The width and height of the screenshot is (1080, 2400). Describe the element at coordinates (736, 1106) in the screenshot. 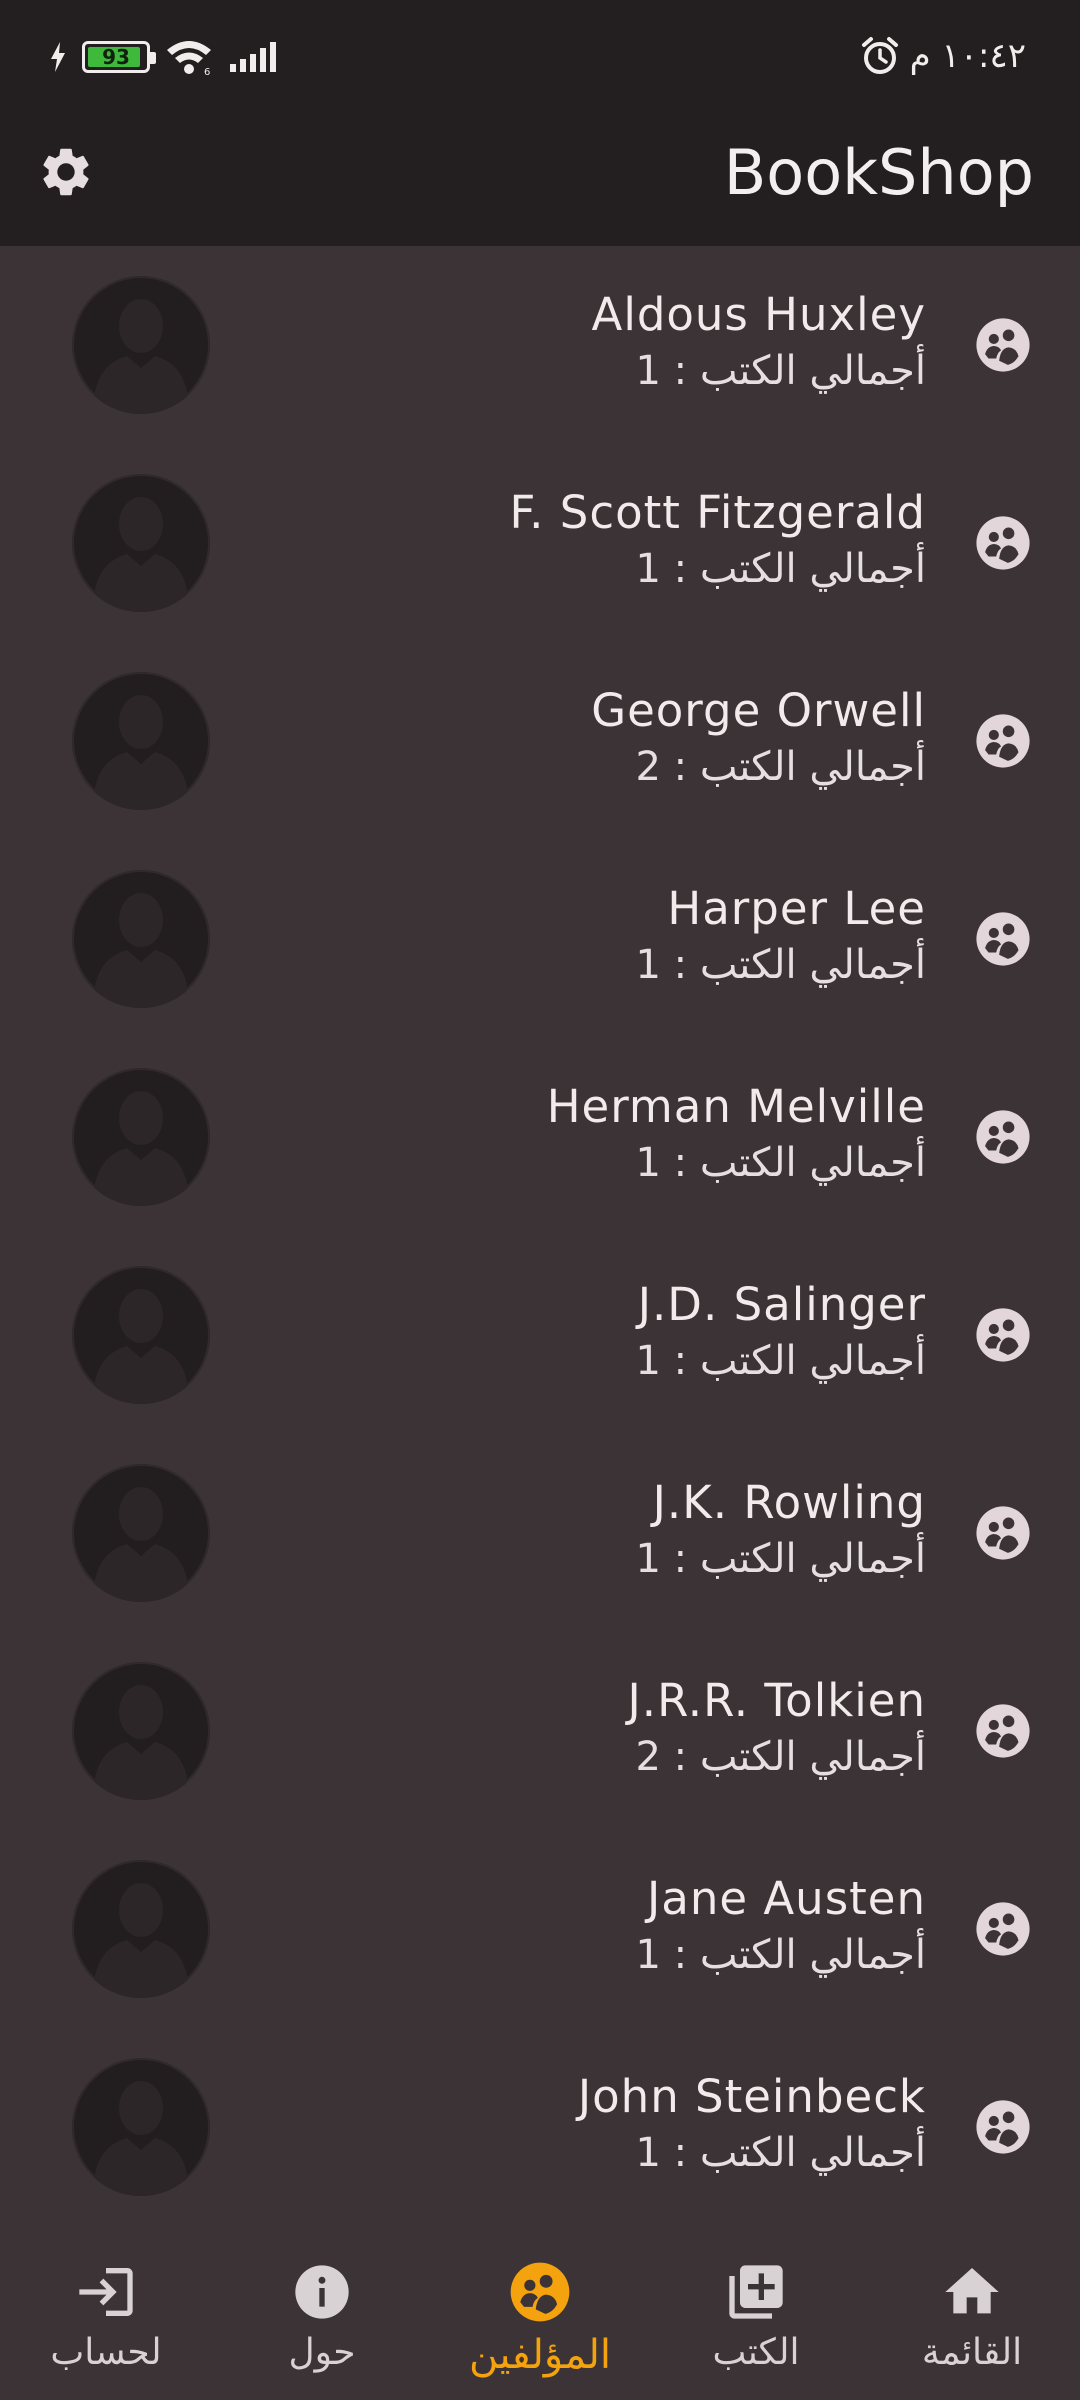

I see `author-name: Herman Melville` at that location.